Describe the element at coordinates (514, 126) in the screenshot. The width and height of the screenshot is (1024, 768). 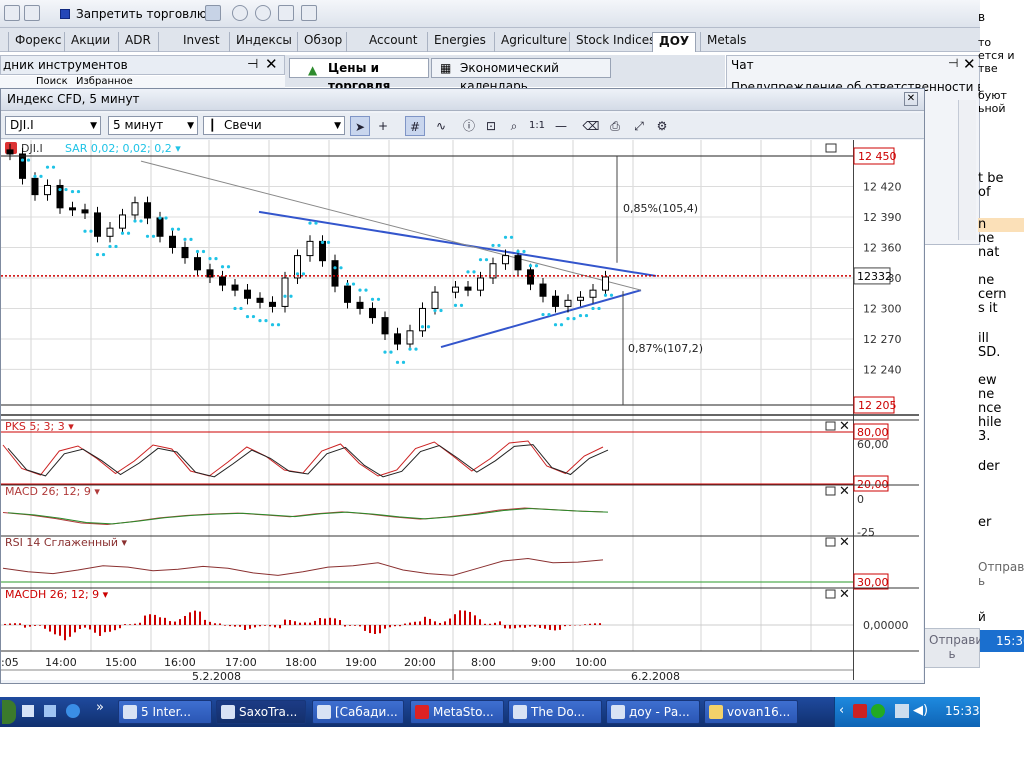
I see `zoom-icon: ⌕` at that location.